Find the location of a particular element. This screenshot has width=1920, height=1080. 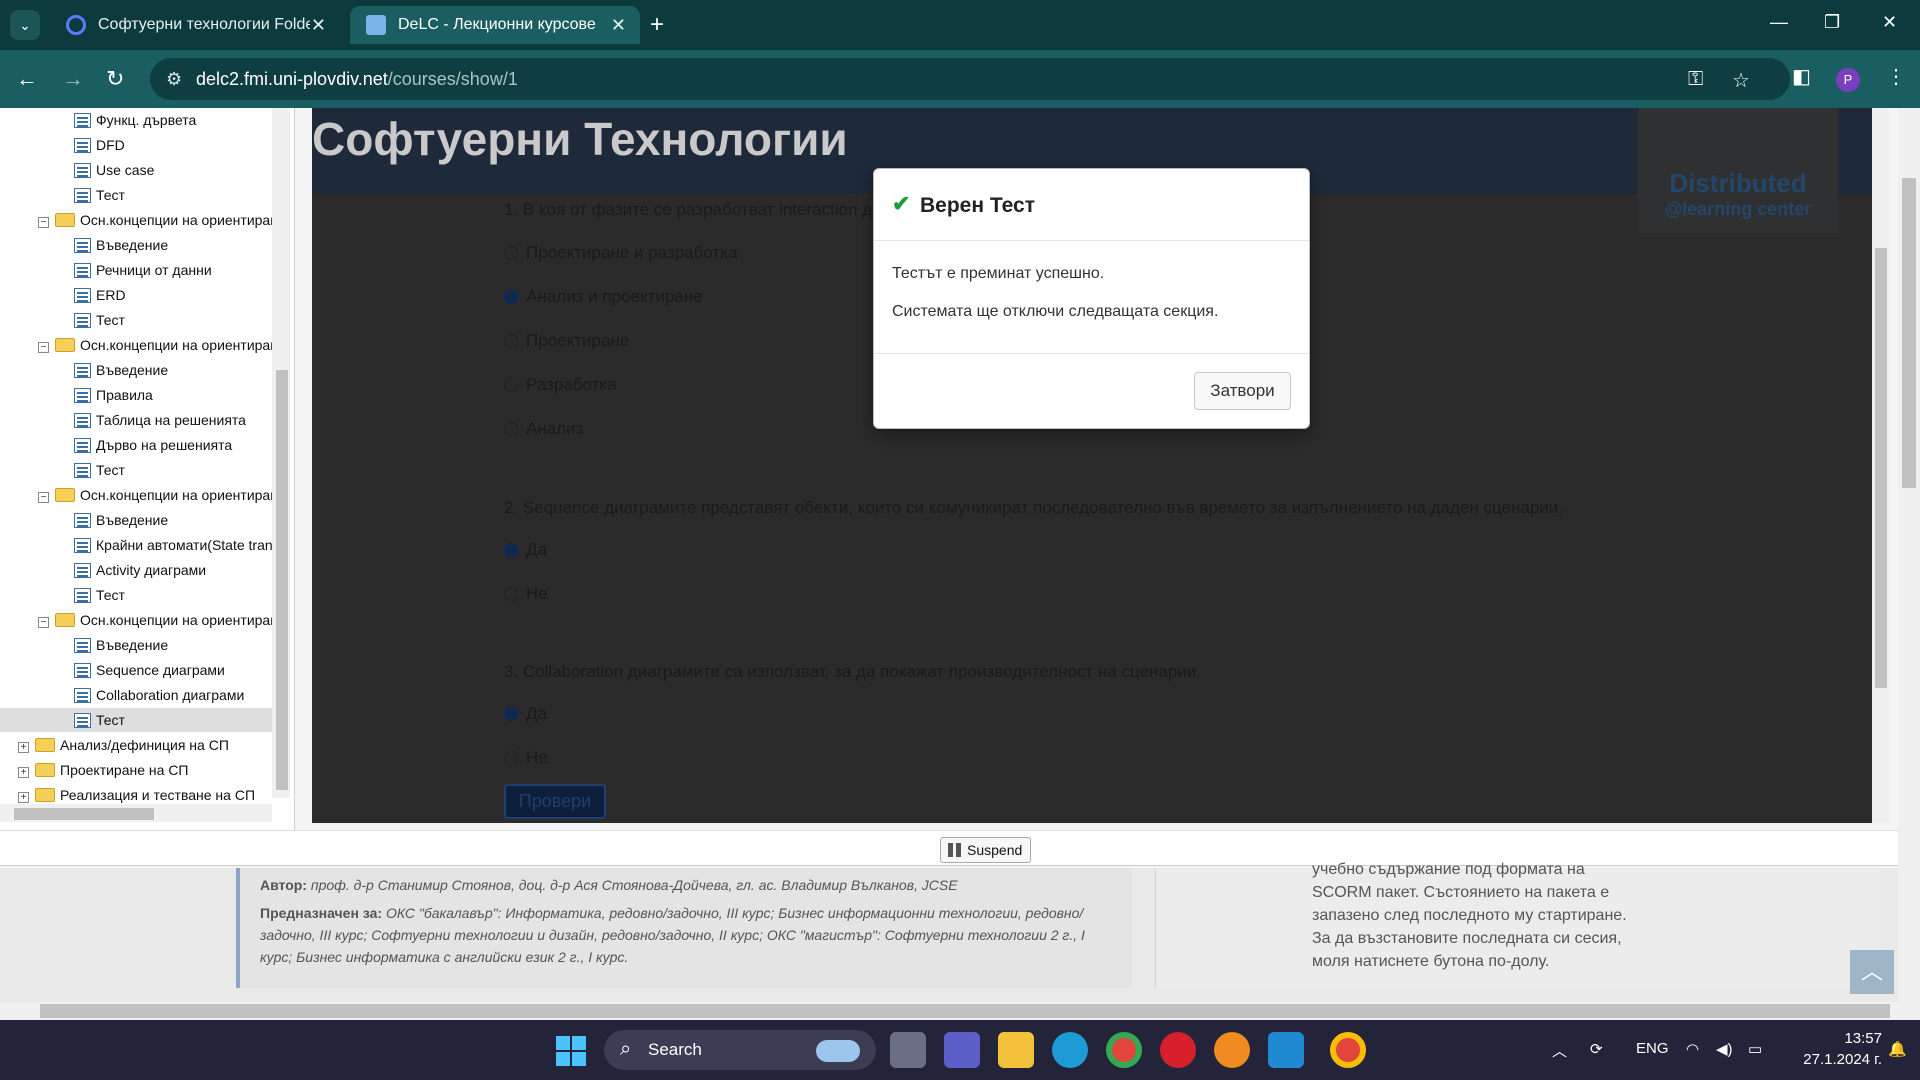

window-close-icon: ✕ is located at coordinates (1889, 22).